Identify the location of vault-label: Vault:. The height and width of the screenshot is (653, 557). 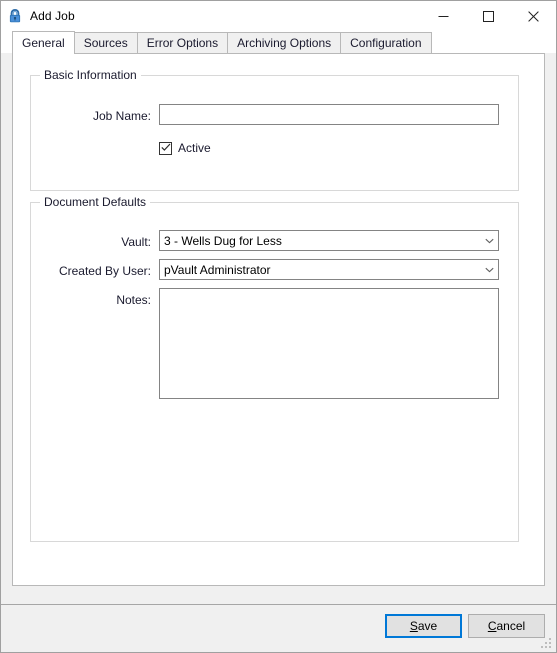
(136, 242).